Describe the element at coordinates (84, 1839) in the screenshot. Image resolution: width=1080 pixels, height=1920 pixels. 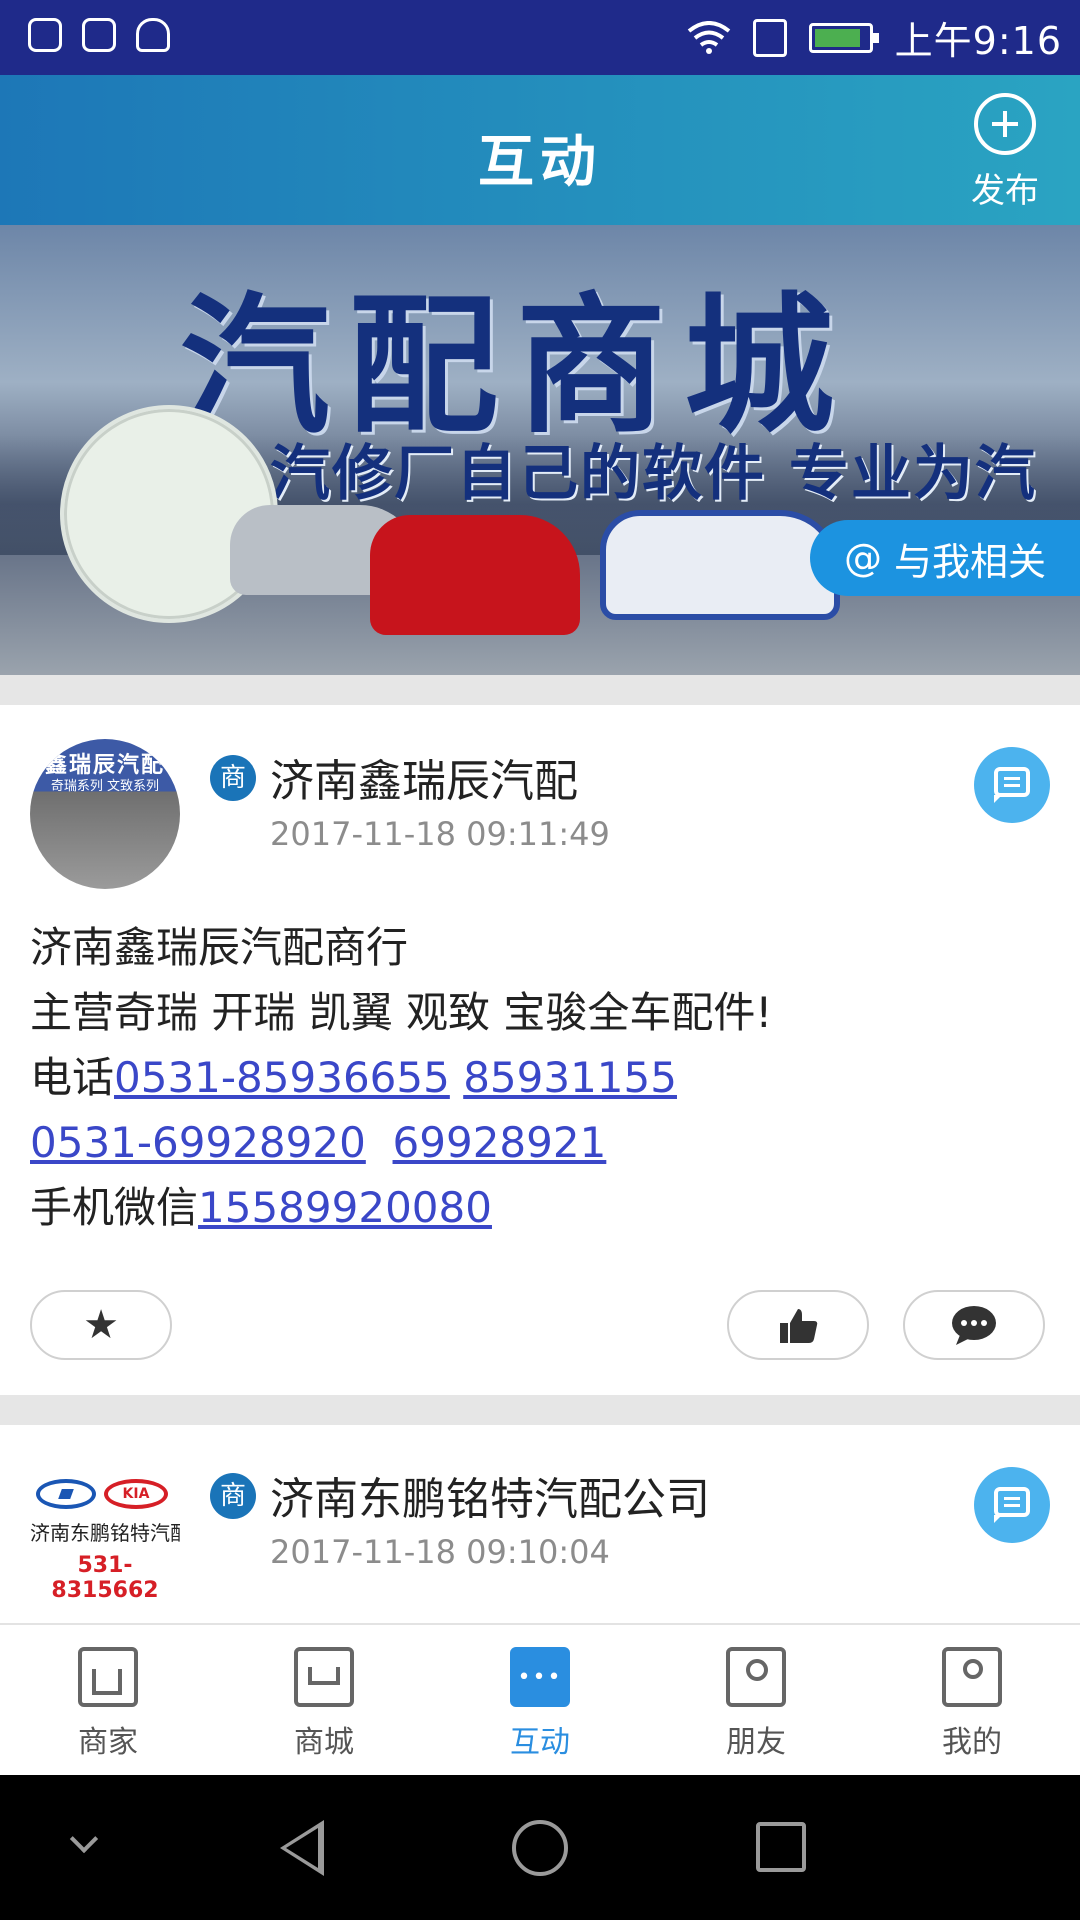
I see `hide-keyboard-icon` at that location.